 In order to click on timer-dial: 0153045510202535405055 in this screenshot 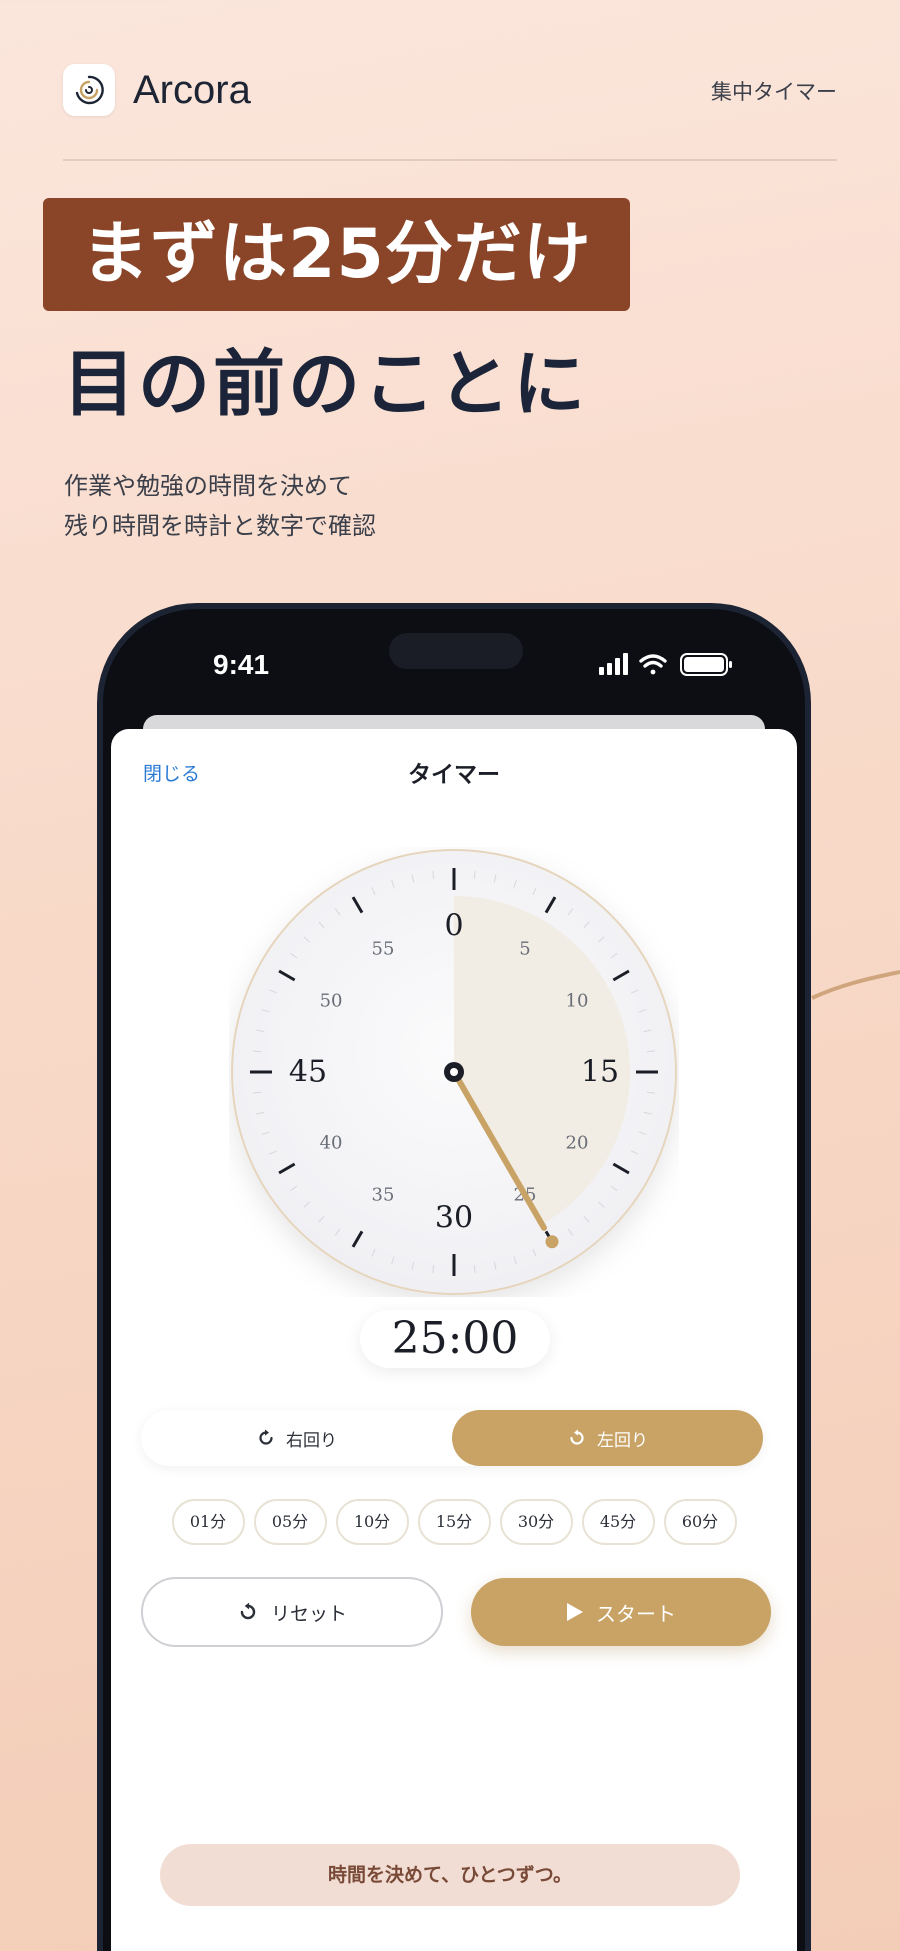, I will do `click(454, 1072)`.